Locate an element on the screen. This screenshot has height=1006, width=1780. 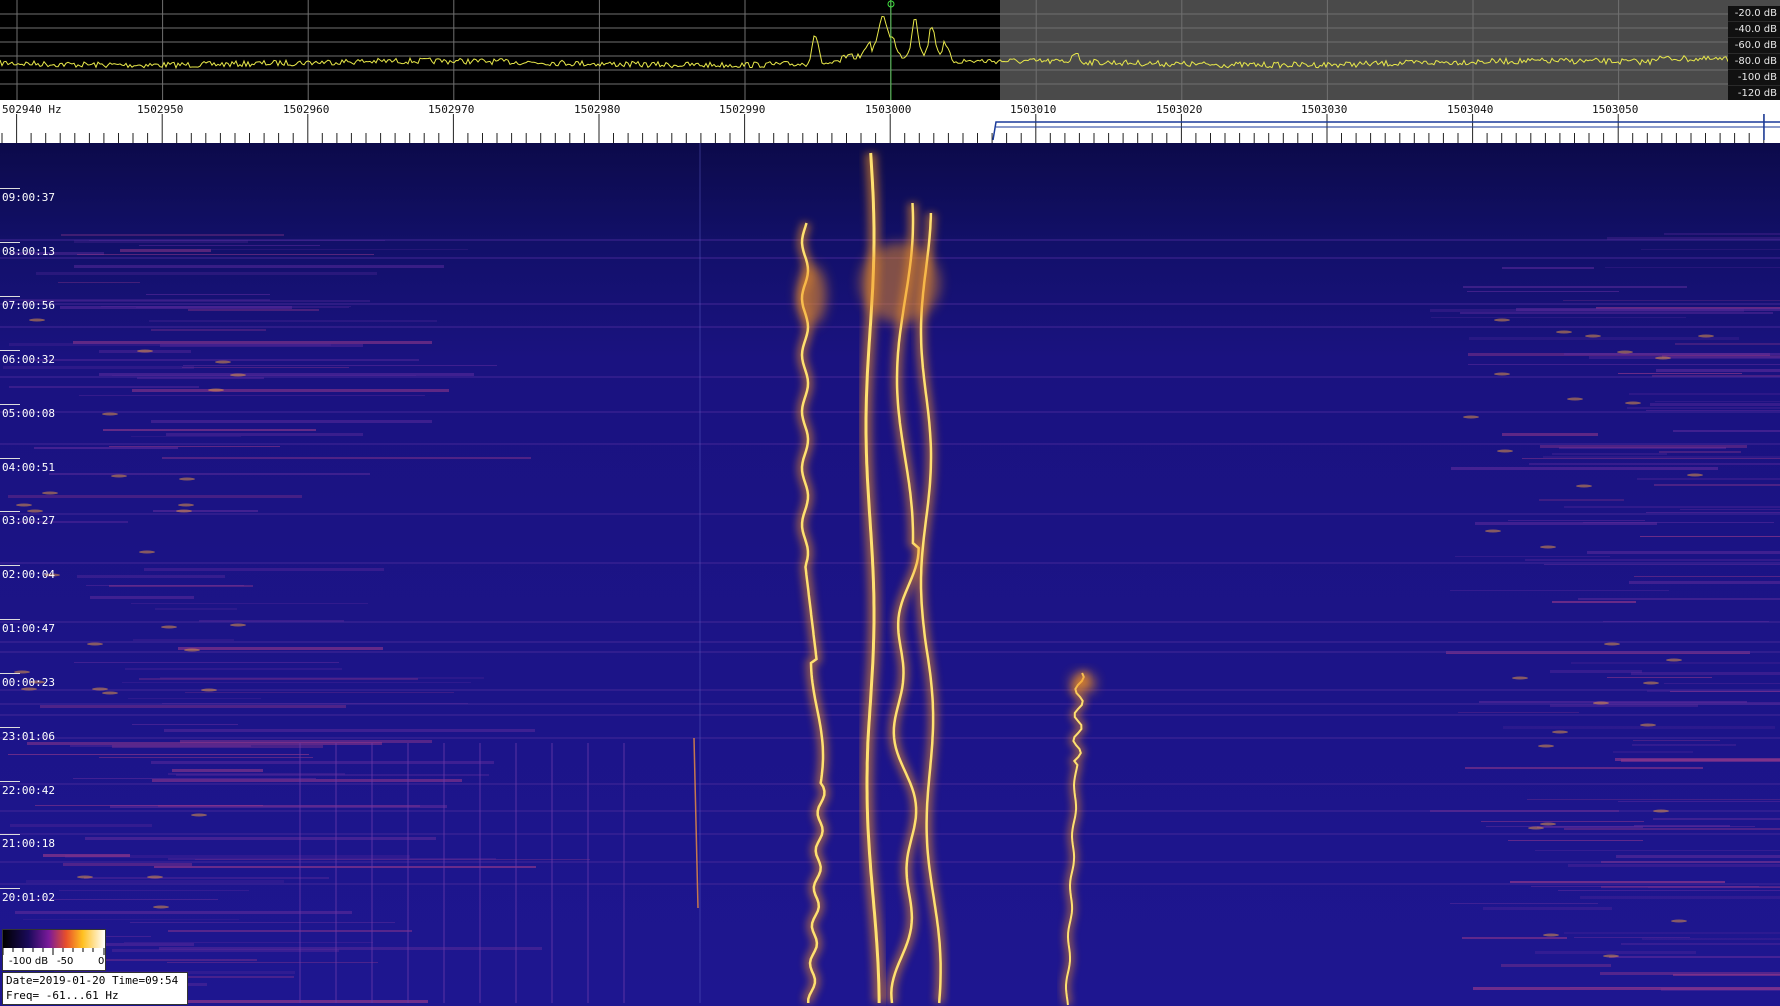
db-label: -60.0 dB is located at coordinates (1754, 46).